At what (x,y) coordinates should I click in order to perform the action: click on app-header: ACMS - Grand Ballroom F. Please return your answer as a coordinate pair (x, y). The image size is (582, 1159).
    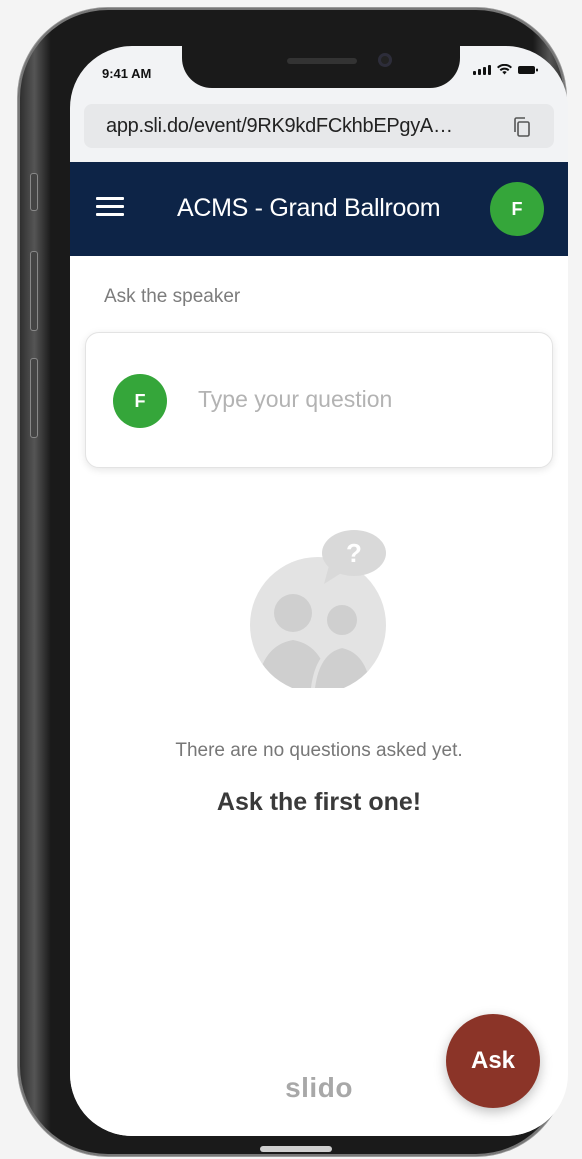
    Looking at the image, I should click on (319, 209).